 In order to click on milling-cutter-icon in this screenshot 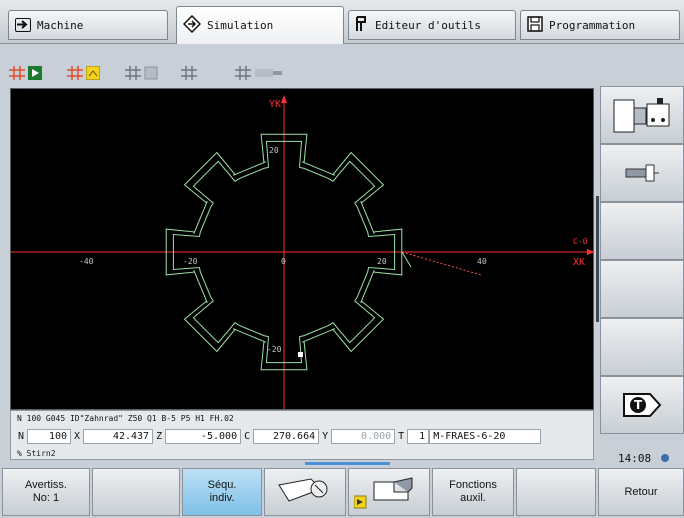, I will do `click(303, 490)`.